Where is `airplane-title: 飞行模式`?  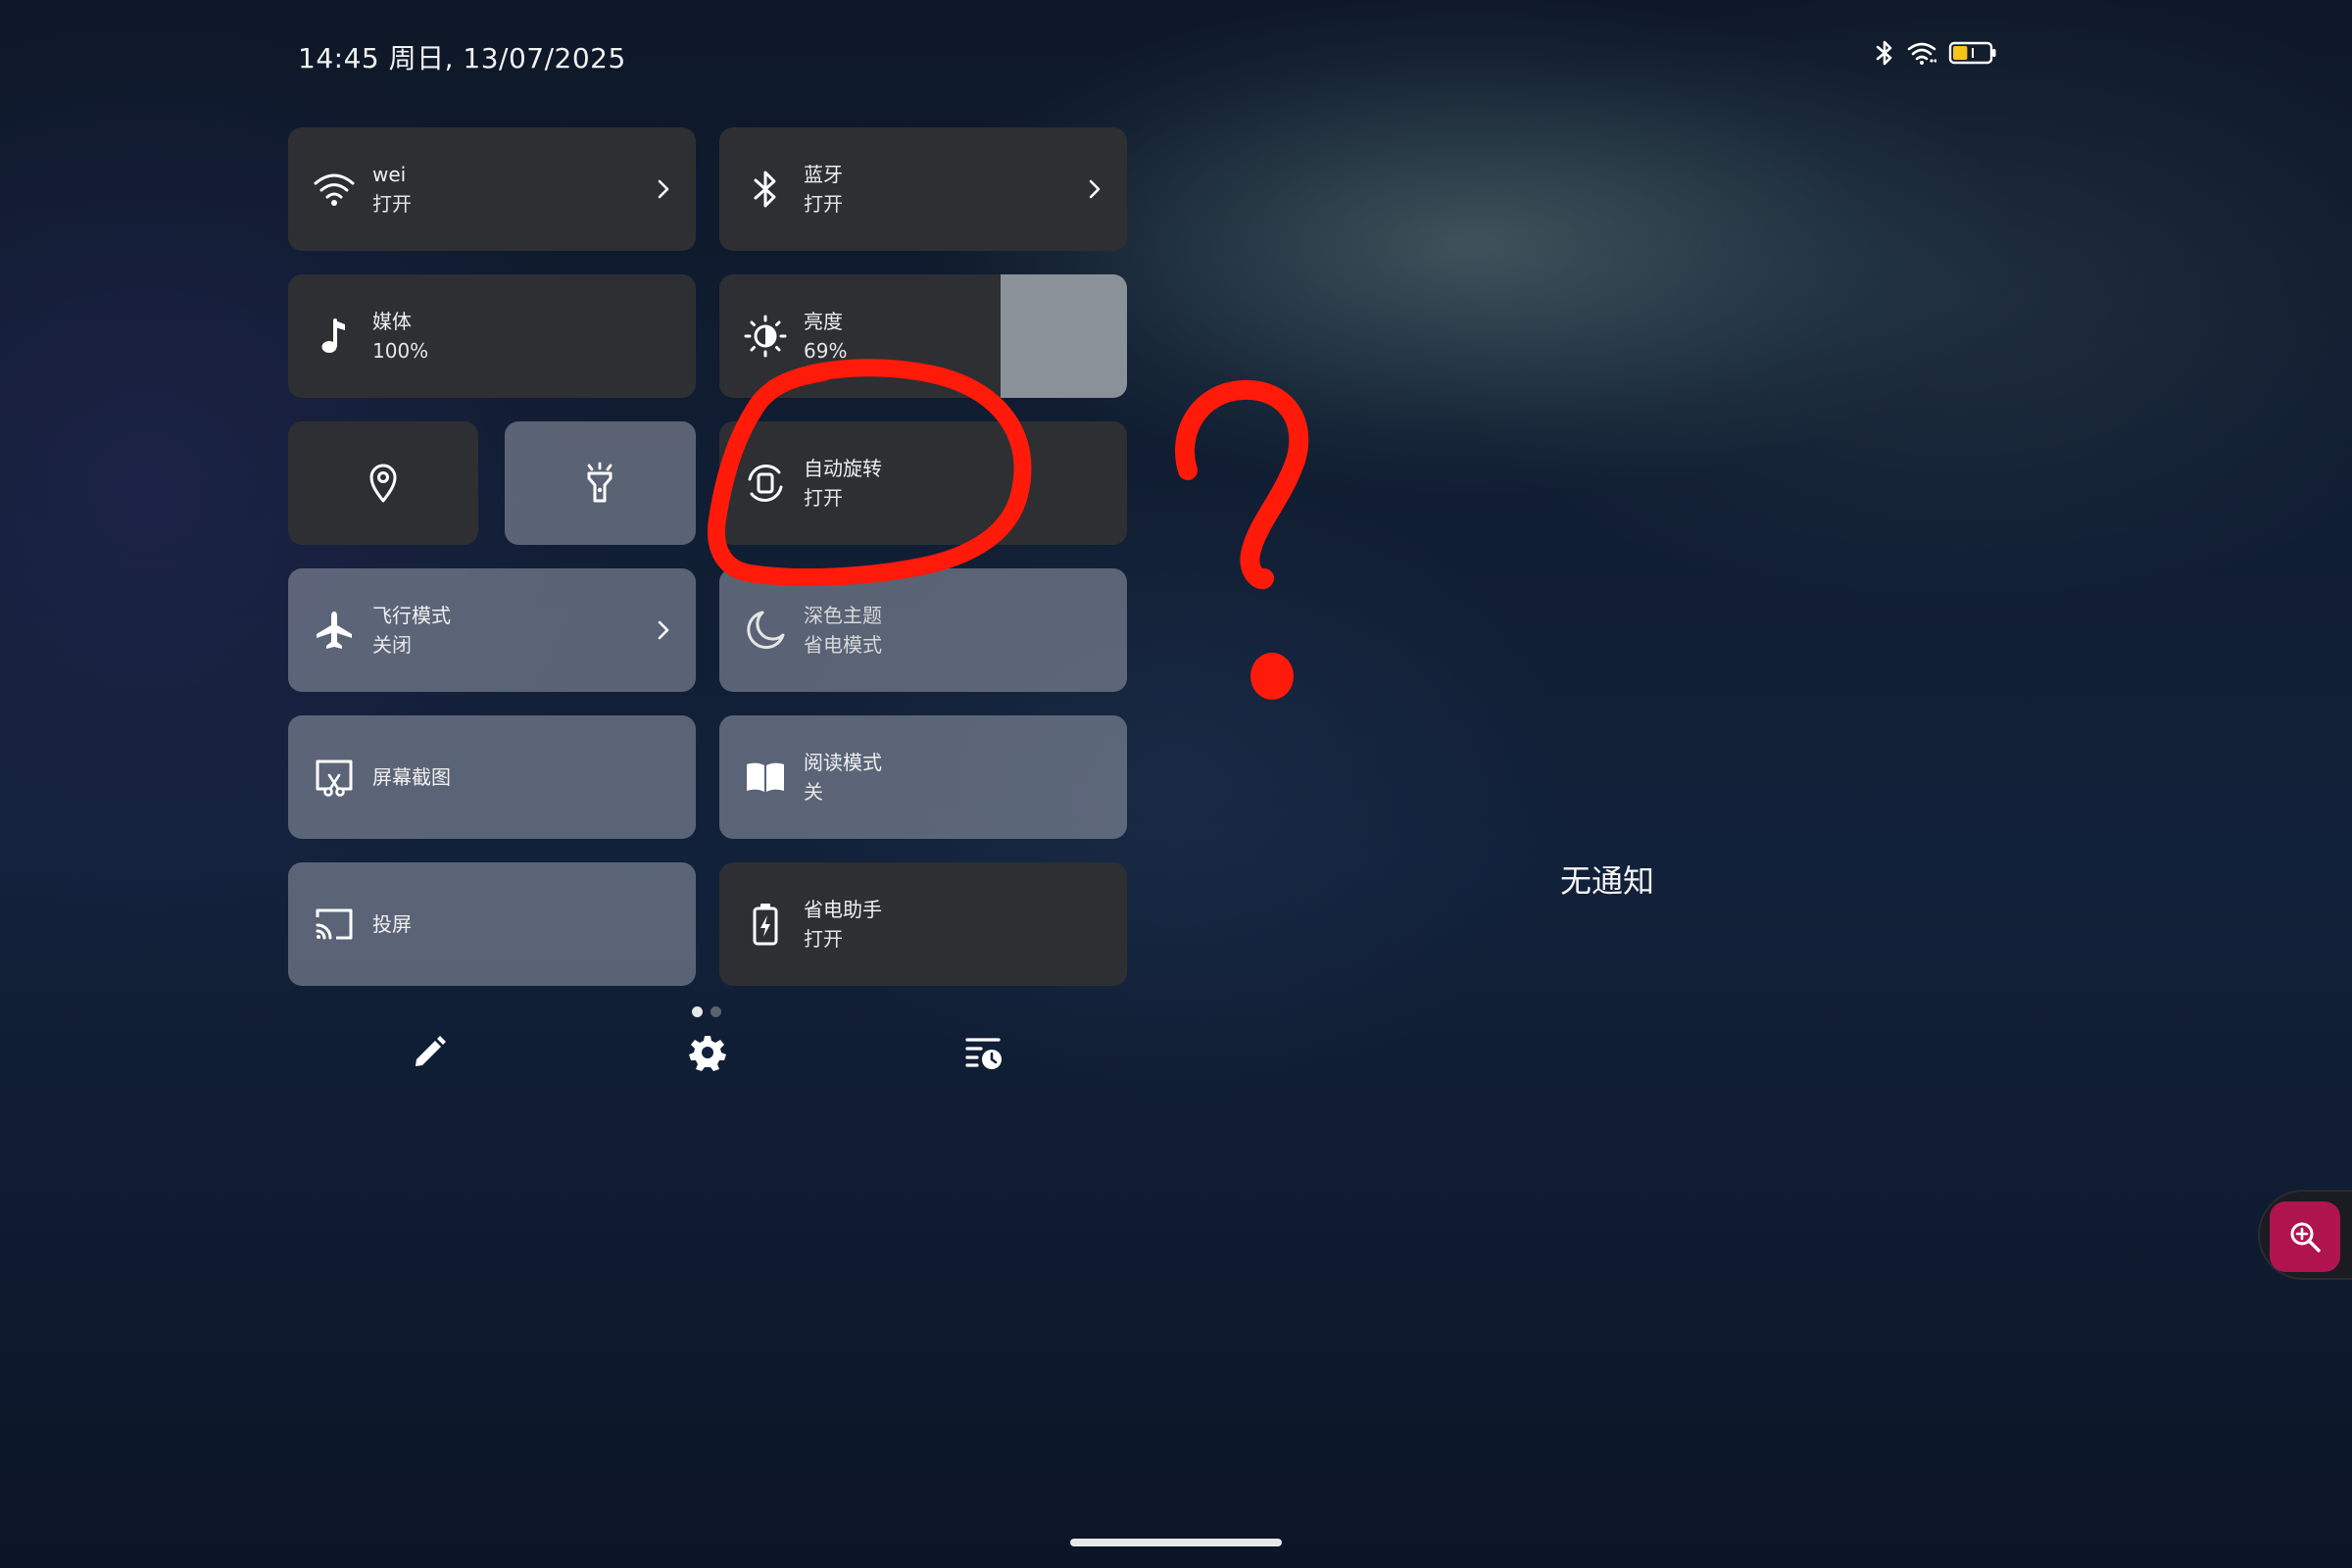
airplane-title: 飞行模式 is located at coordinates (411, 615).